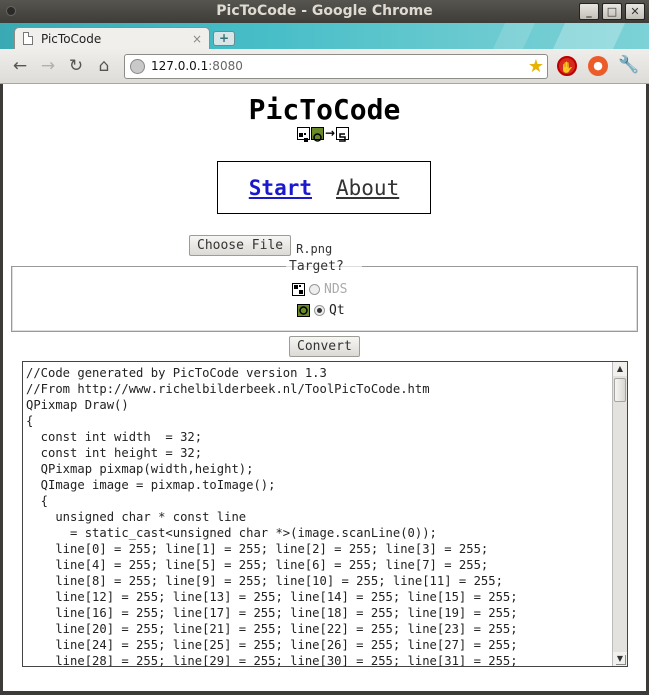 Image resolution: width=649 pixels, height=695 pixels. I want to click on file-chooser: Choose File R.png, so click(260, 245).